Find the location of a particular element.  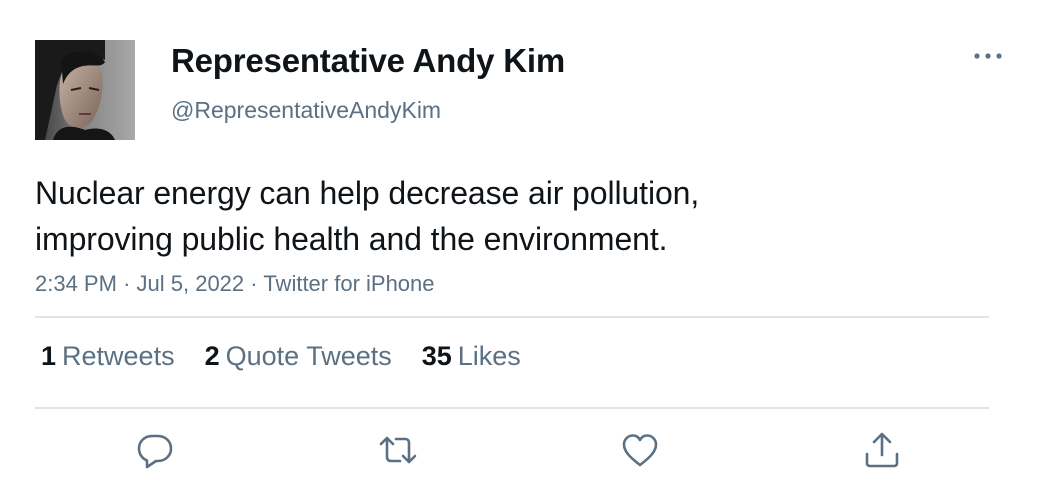

retweet-arrows-icon is located at coordinates (398, 450).